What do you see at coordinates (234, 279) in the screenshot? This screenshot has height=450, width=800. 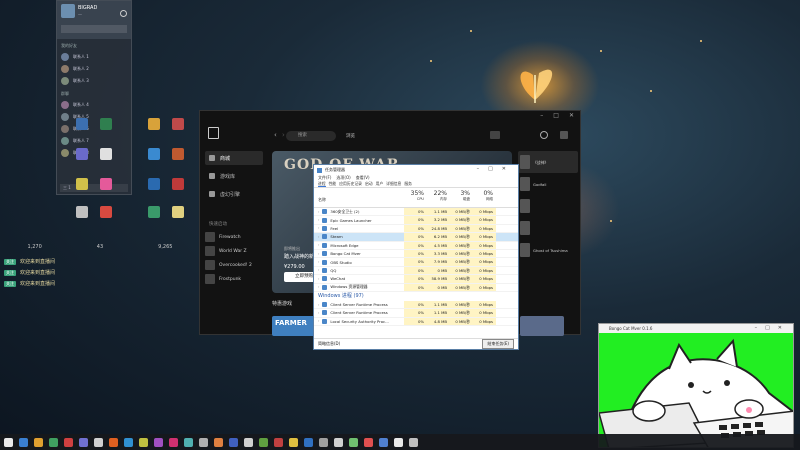 I see `library-game-item: Frostpunk` at bounding box center [234, 279].